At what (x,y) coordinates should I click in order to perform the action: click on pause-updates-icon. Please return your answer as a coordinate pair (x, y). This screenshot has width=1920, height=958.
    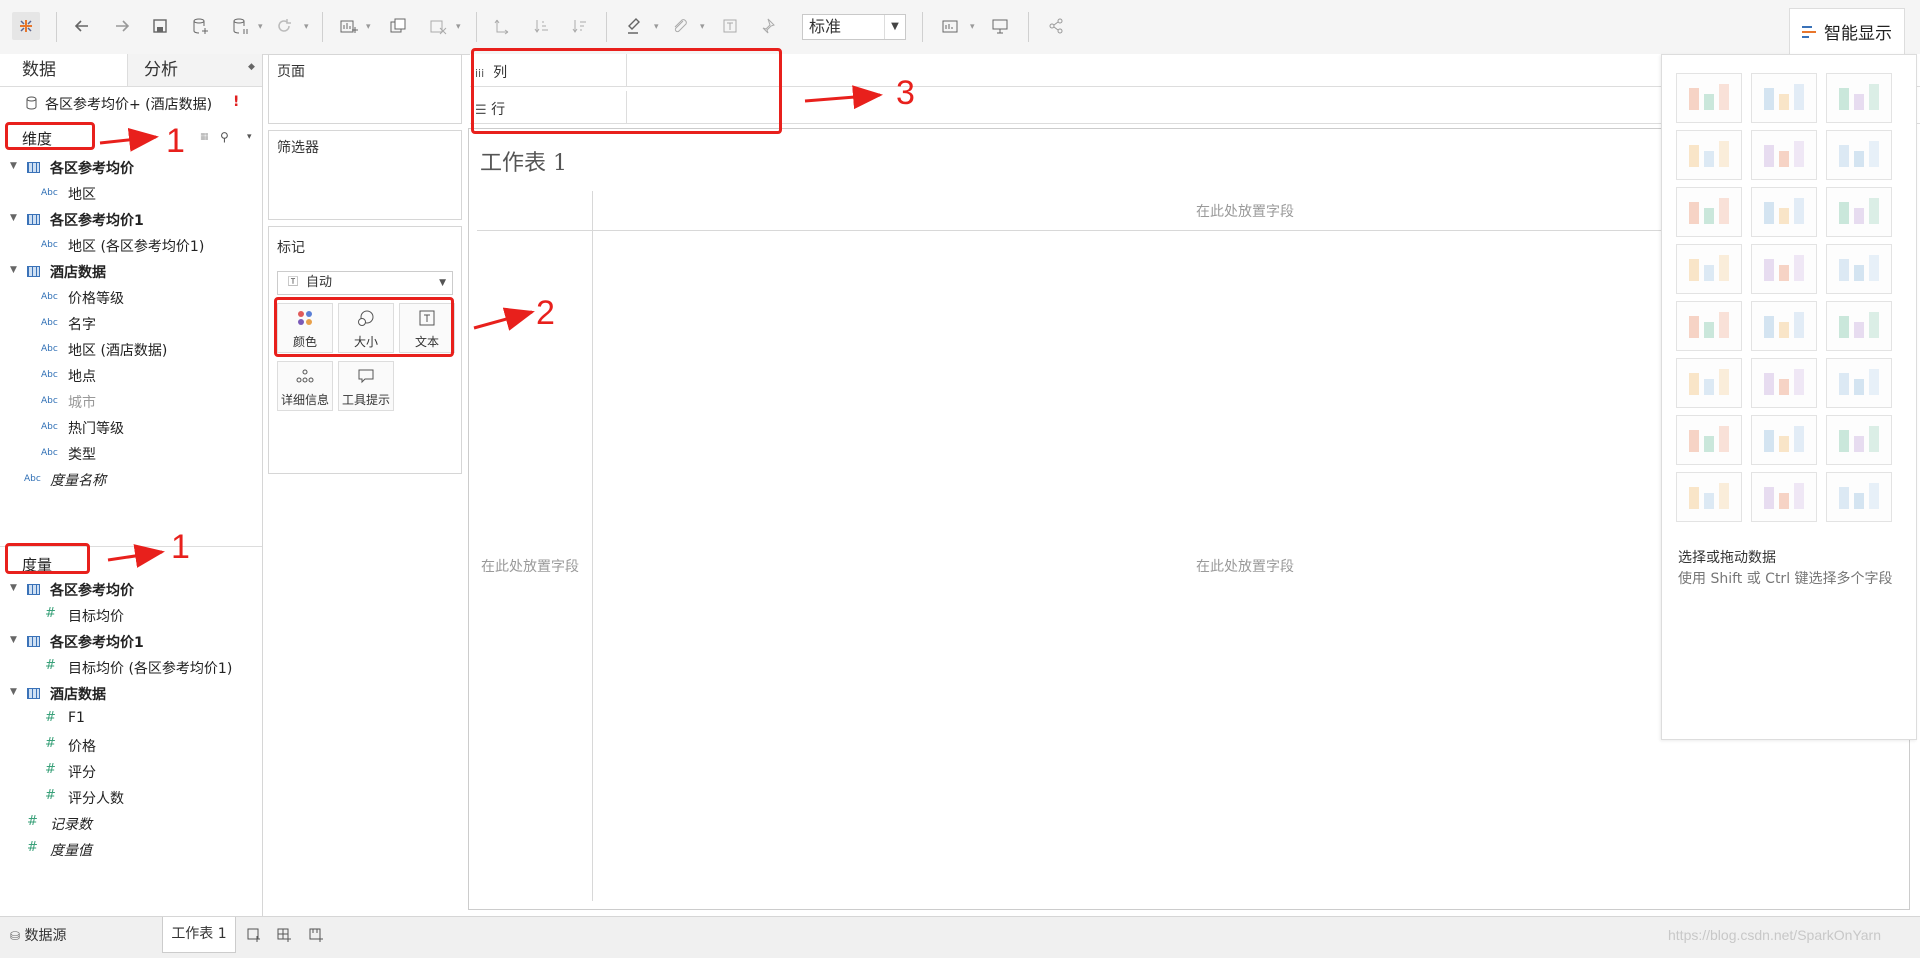
    Looking at the image, I should click on (240, 26).